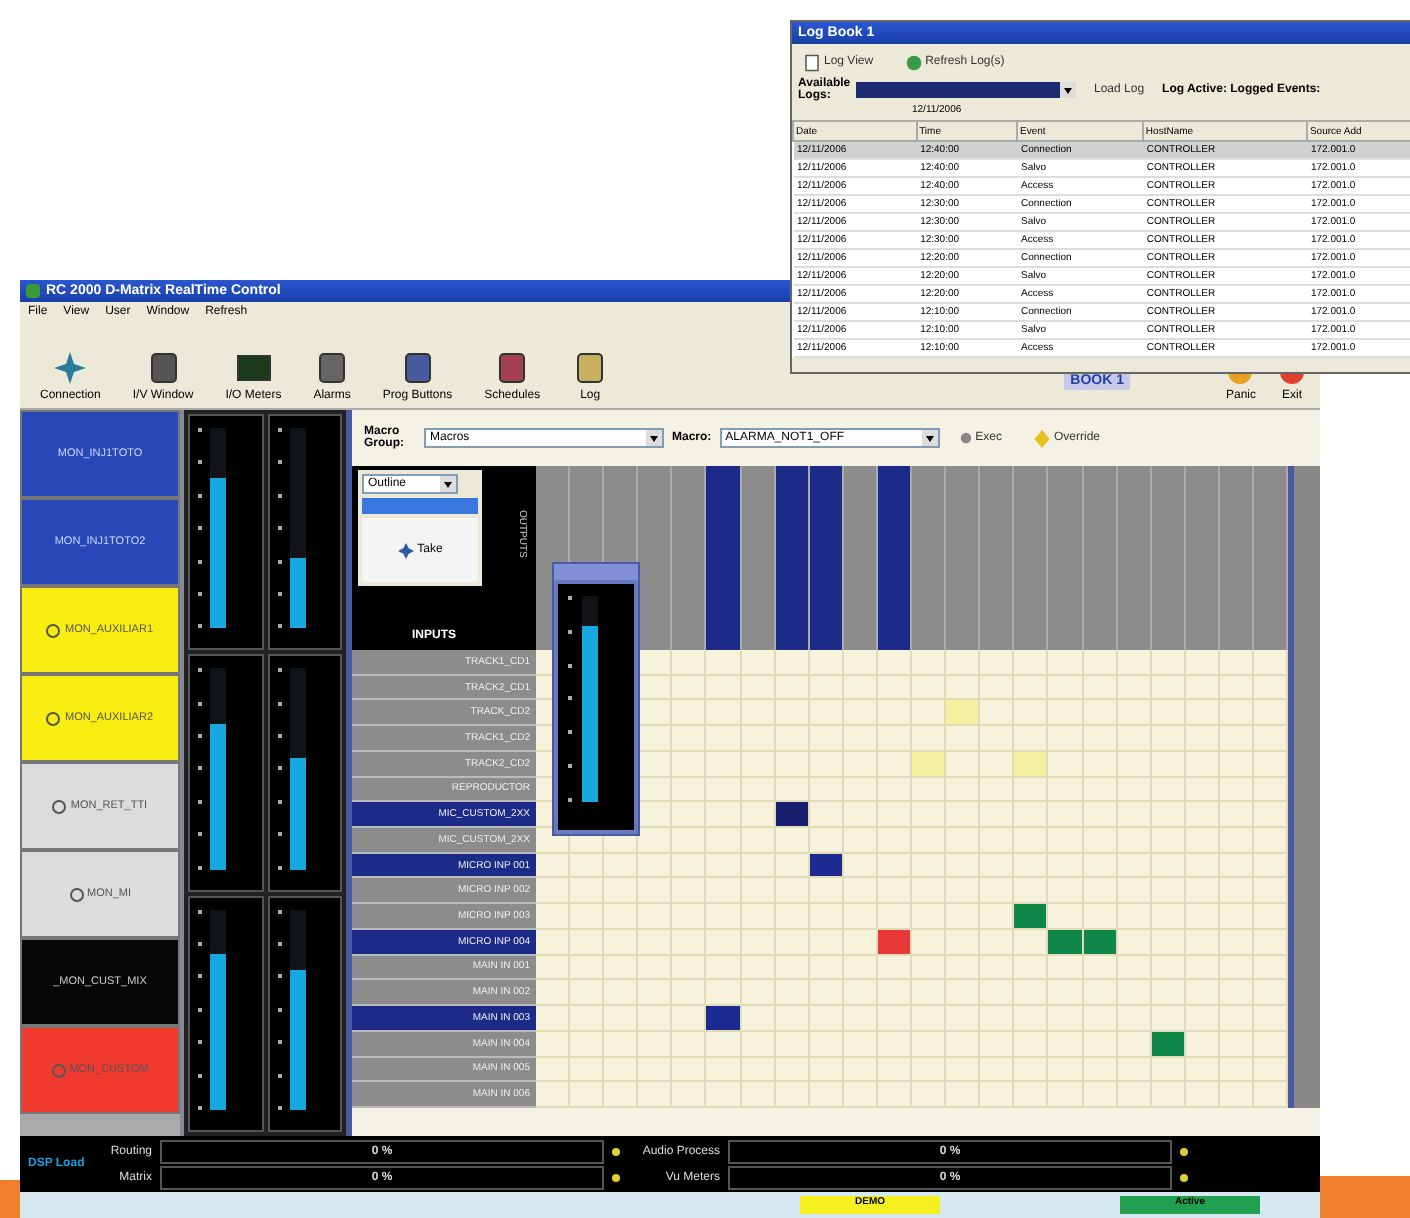 The height and width of the screenshot is (1218, 1410). I want to click on log-dropdown, so click(966, 90).